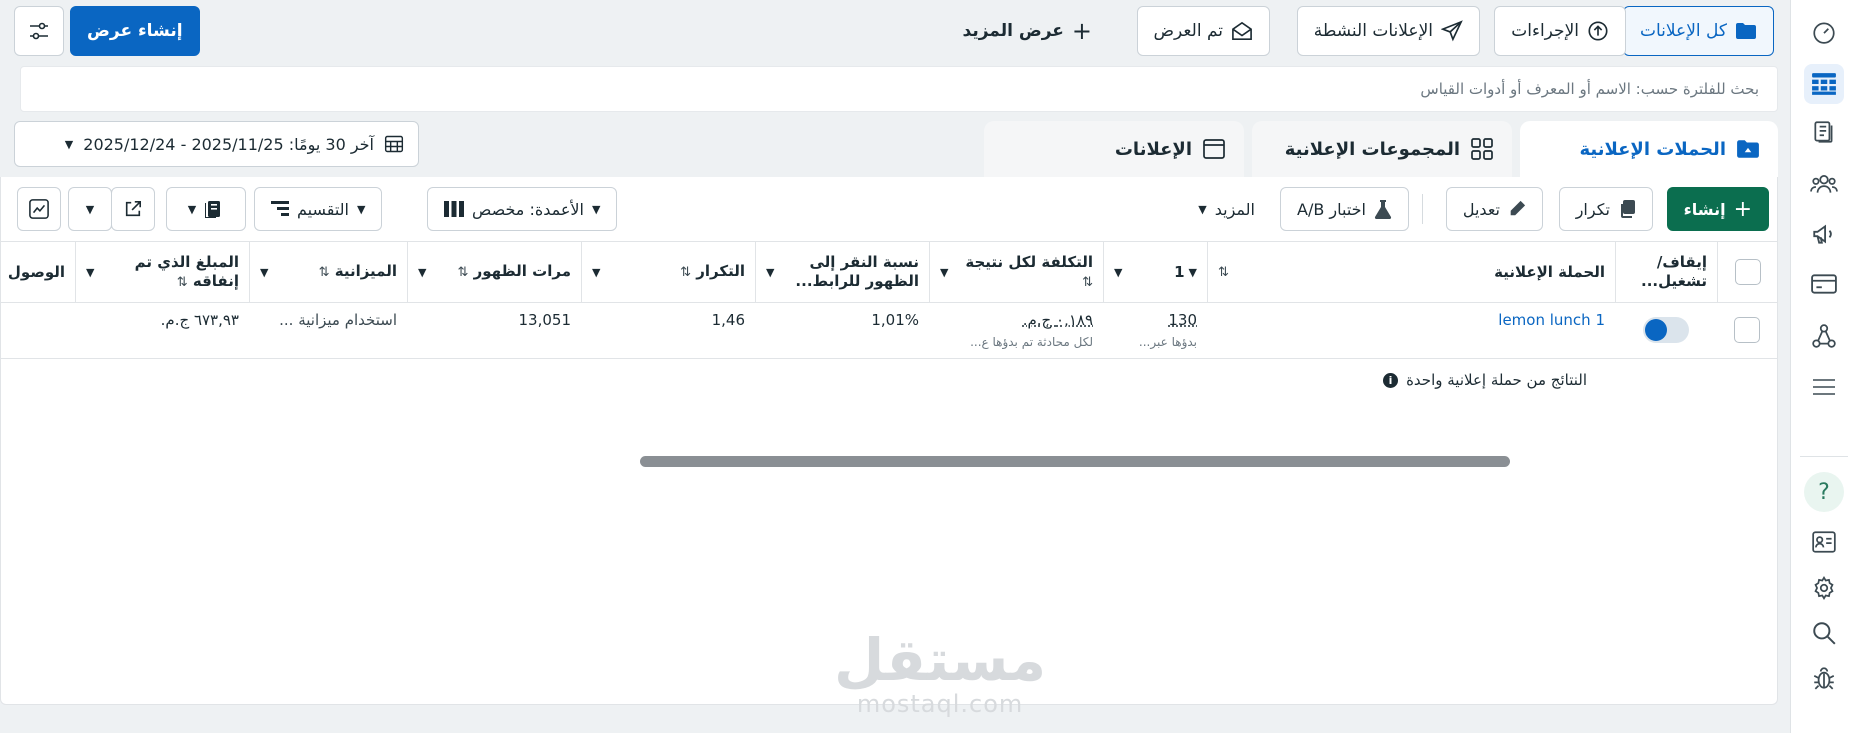  I want to click on speedometer-icon, so click(1824, 32).